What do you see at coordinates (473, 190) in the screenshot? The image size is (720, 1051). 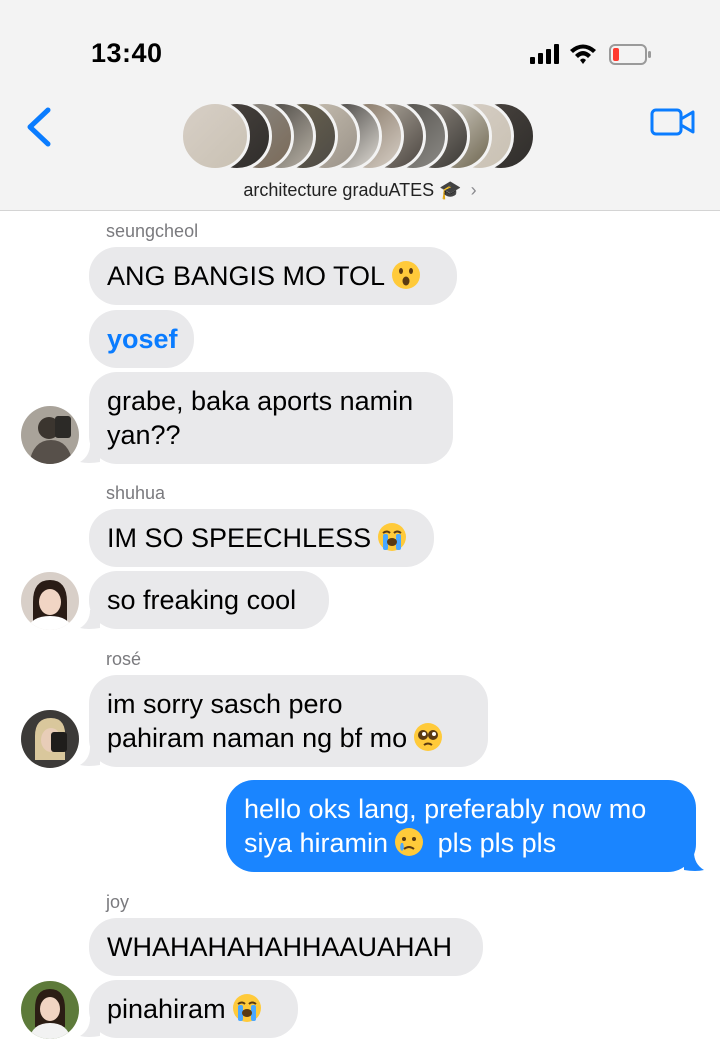 I see `chevron-right-icon: ›` at bounding box center [473, 190].